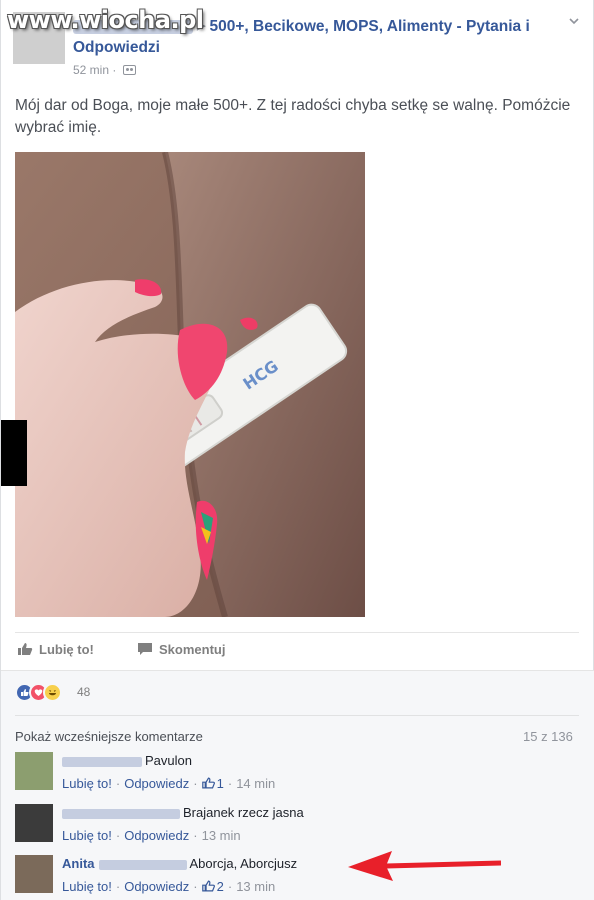 The height and width of the screenshot is (900, 594). I want to click on comment-button: Skomentuj, so click(181, 649).